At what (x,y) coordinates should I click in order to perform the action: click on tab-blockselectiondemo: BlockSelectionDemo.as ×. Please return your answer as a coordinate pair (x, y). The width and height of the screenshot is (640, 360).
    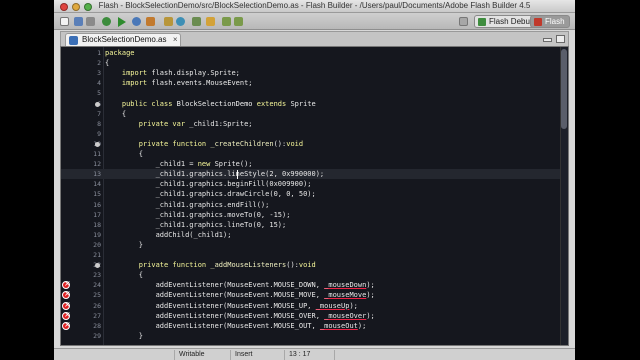
    Looking at the image, I should click on (123, 40).